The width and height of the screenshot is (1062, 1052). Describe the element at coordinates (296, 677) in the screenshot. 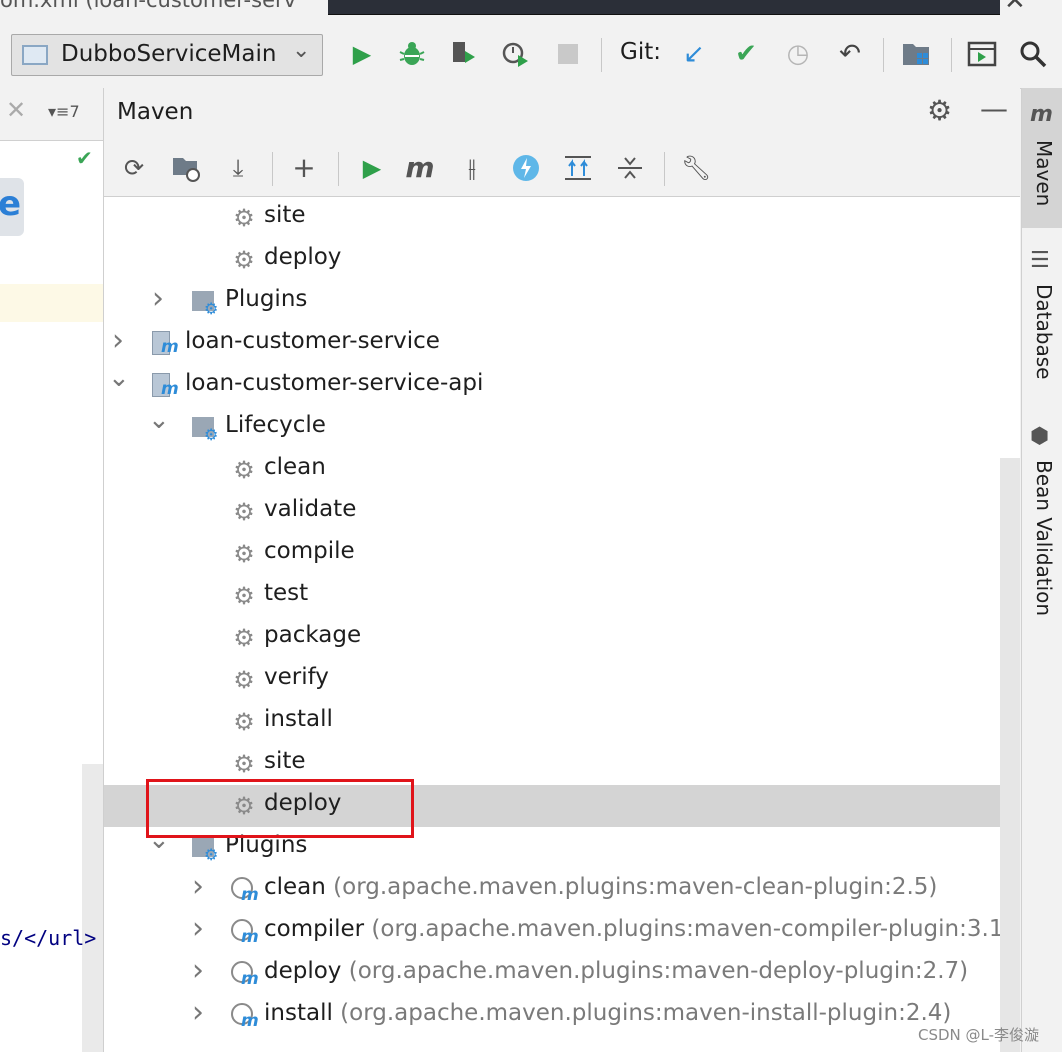

I see `tree-row-label: verify` at that location.